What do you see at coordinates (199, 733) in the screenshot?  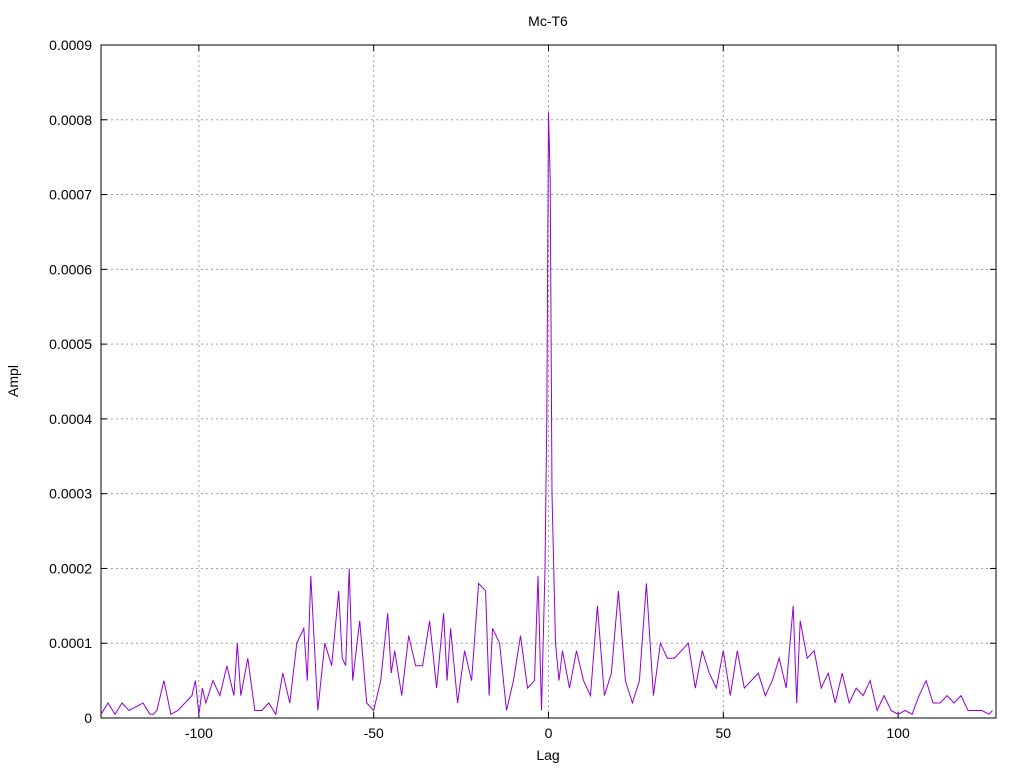 I see `x-tick-label: -100` at bounding box center [199, 733].